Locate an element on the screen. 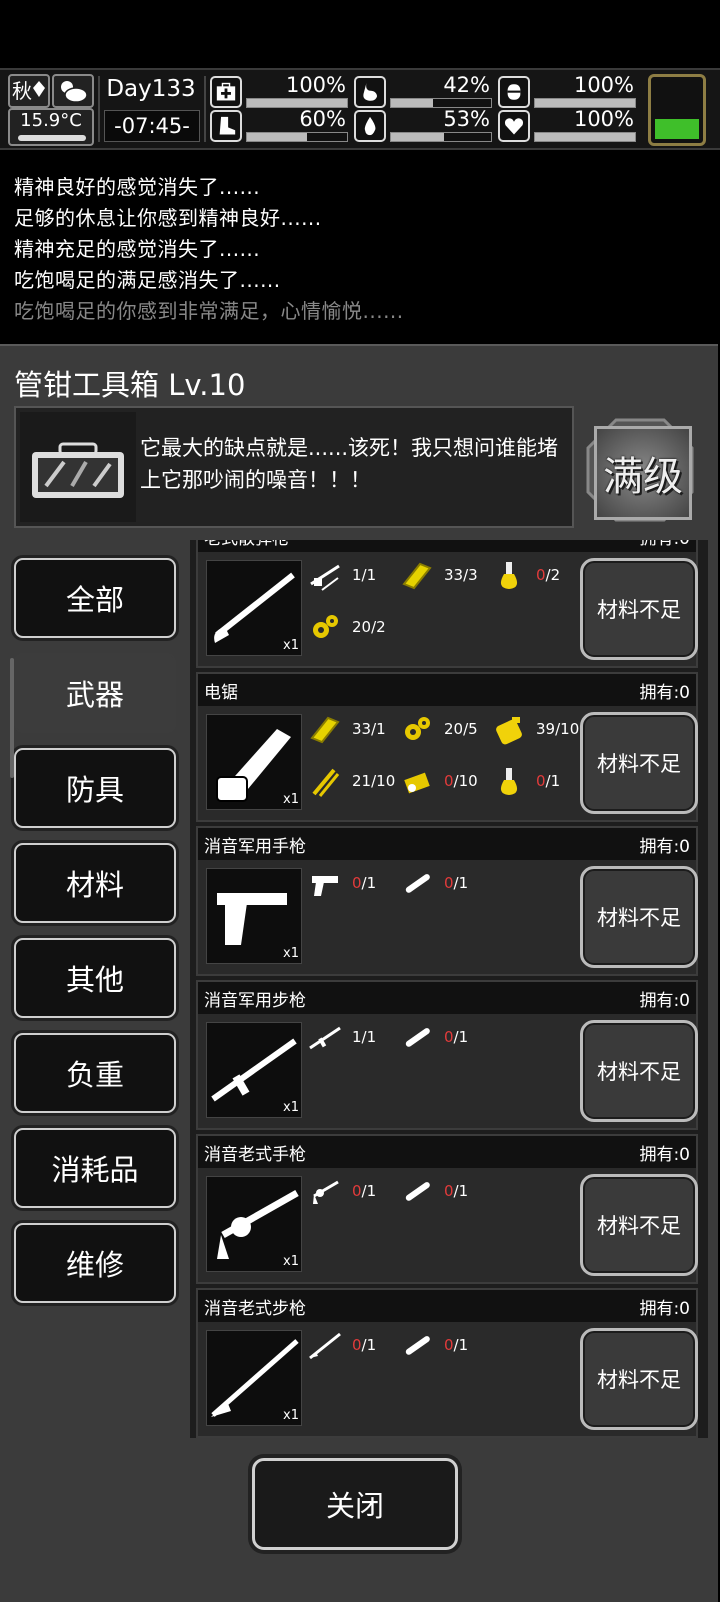 The height and width of the screenshot is (1602, 720). category-tab: 防具 is located at coordinates (95, 788).